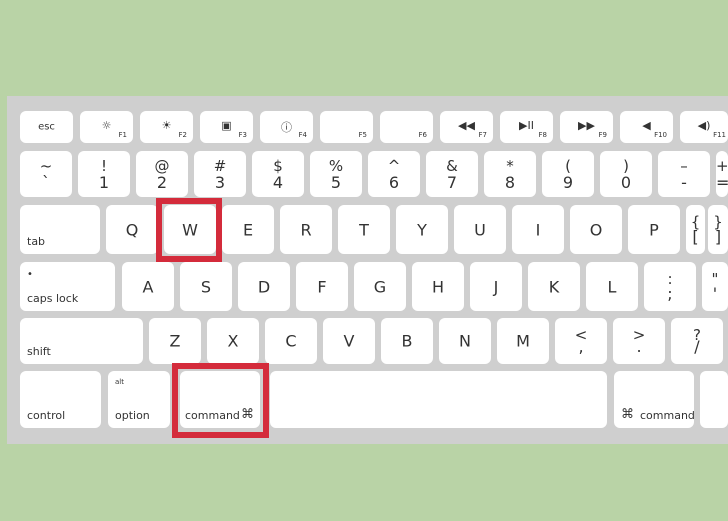 Image resolution: width=728 pixels, height=521 pixels. I want to click on key-/: ? /, so click(697, 341).